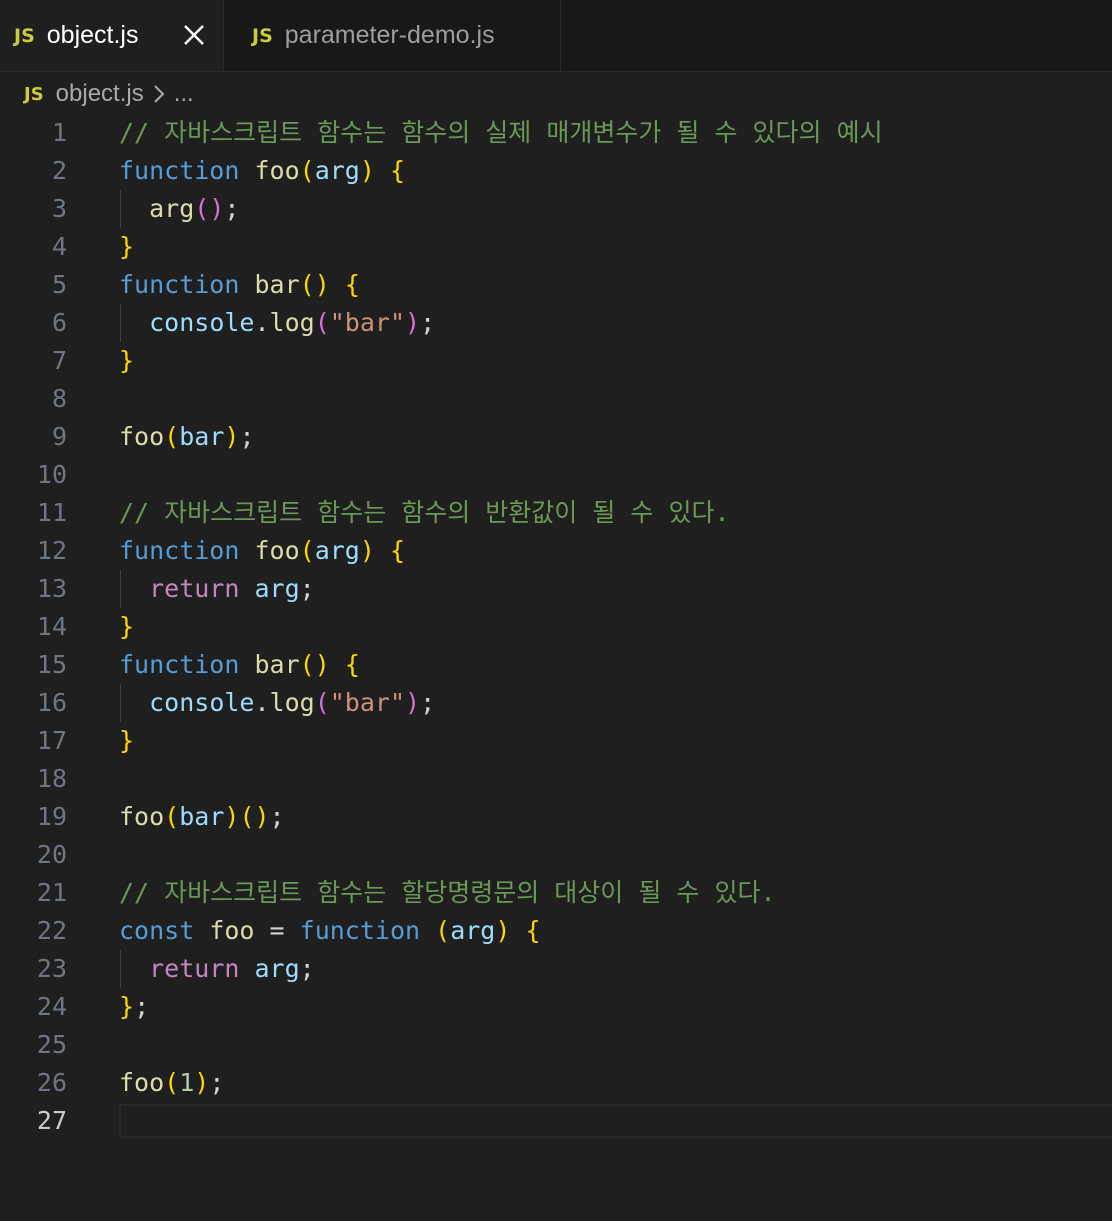 This screenshot has width=1112, height=1221. What do you see at coordinates (277, 930) in the screenshot?
I see `code-token: =` at bounding box center [277, 930].